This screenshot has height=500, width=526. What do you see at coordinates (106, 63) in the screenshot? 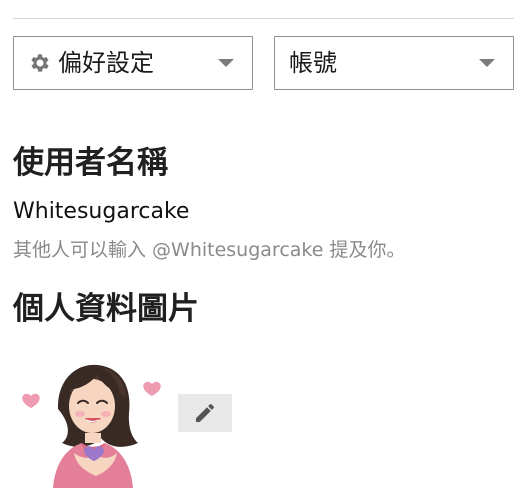
I see `preferences-label: 偏好設定` at bounding box center [106, 63].